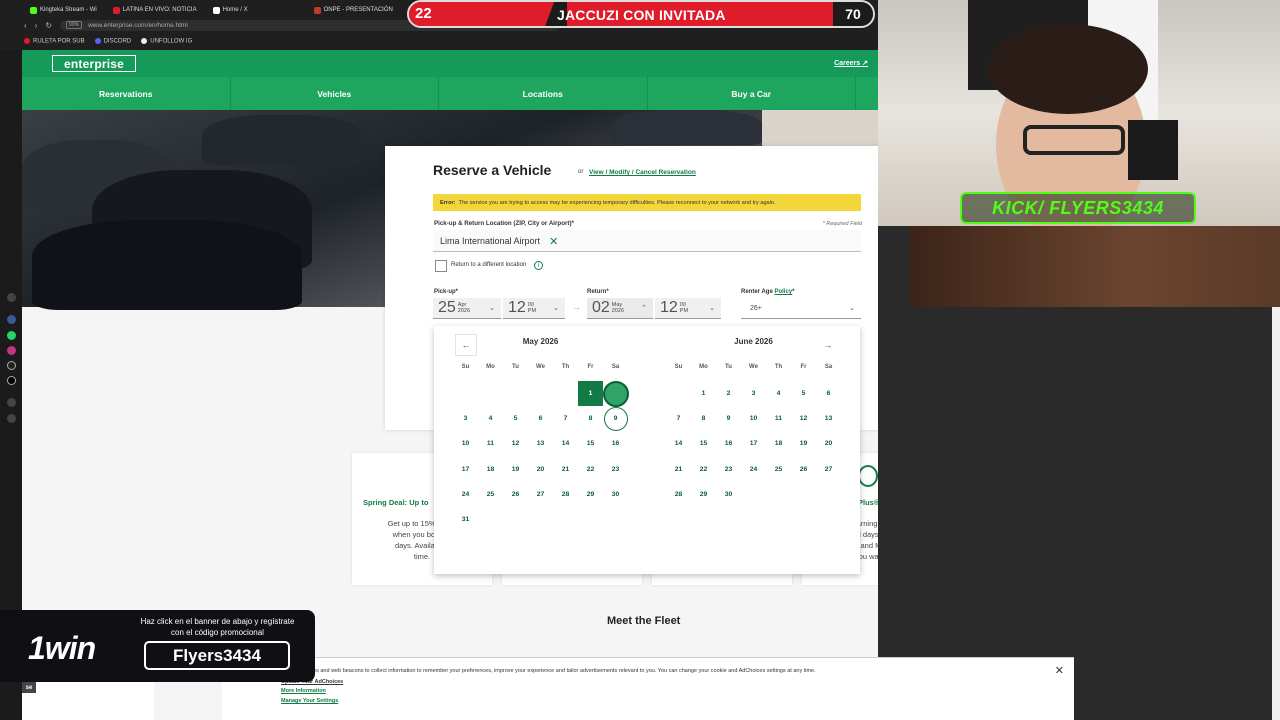 This screenshot has width=1280, height=720. I want to click on clear-location-icon: ✕, so click(553, 241).